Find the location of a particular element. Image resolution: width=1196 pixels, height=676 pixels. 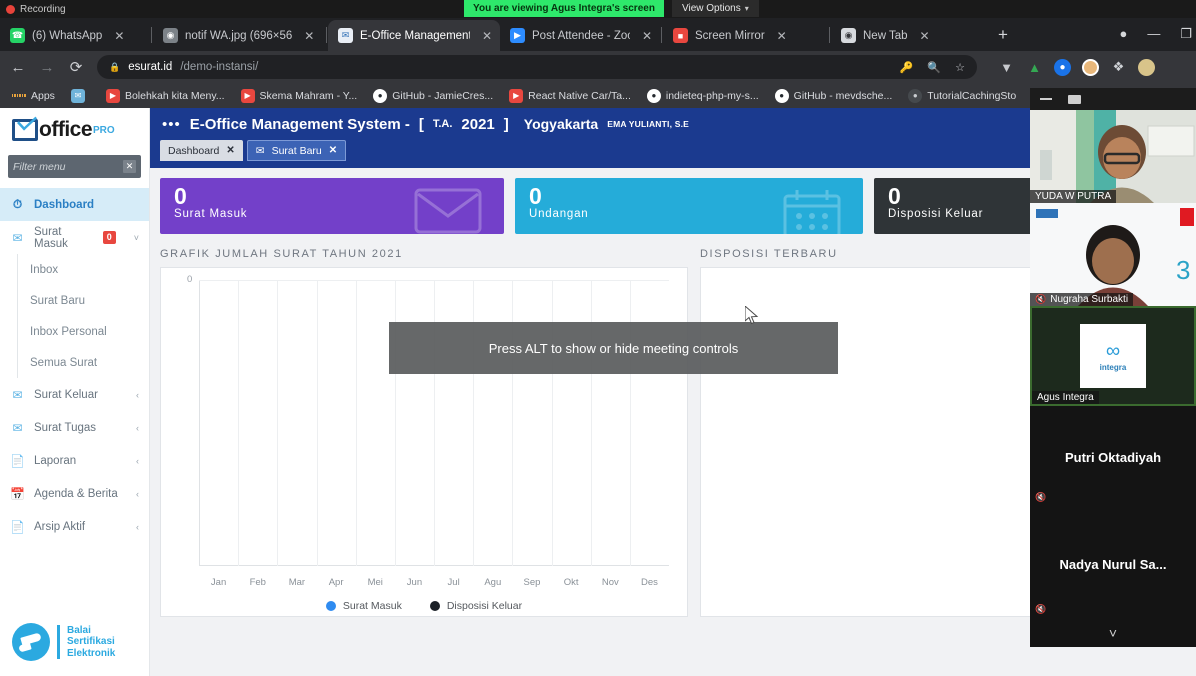

sidebar-item-surat-masuk: ✉ Surat Masuk 0 ˅ is located at coordinates (74, 237).